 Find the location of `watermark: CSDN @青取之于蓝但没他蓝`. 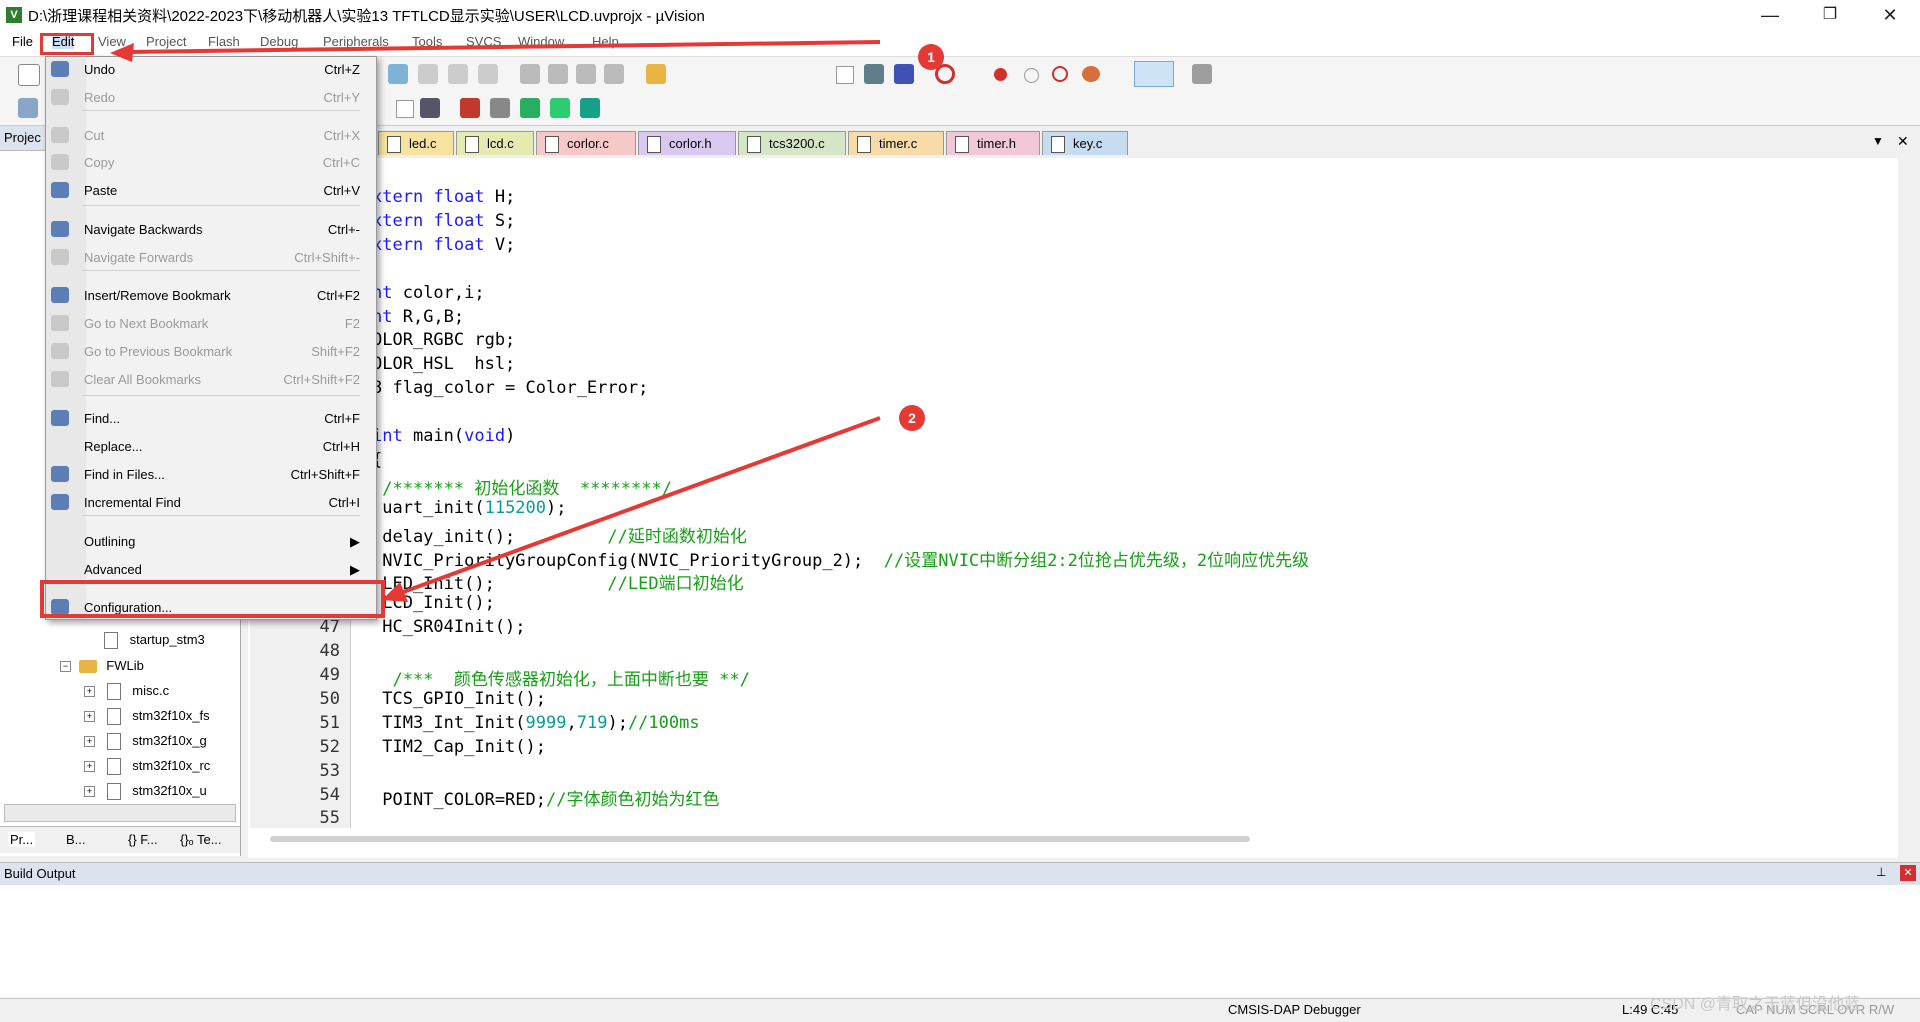

watermark: CSDN @青取之于蓝但没他蓝 is located at coordinates (1755, 1004).